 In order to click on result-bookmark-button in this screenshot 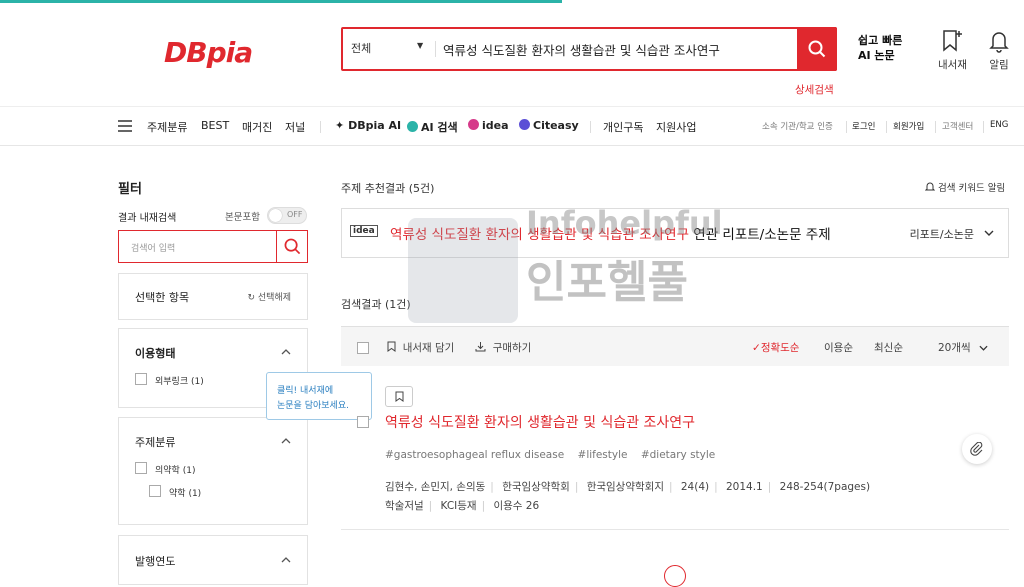, I will do `click(399, 396)`.